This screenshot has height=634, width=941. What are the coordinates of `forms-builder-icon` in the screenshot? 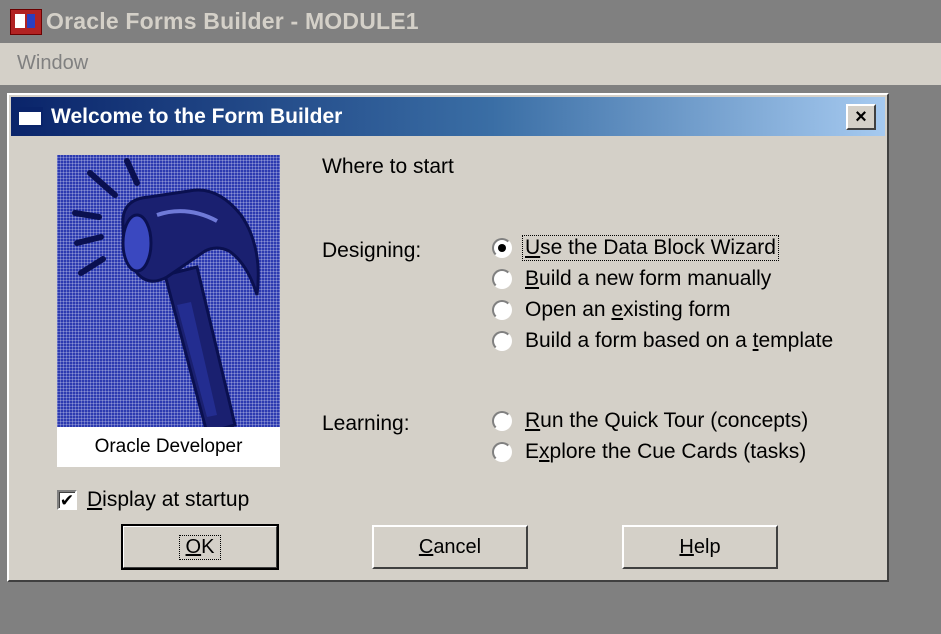 It's located at (26, 21).